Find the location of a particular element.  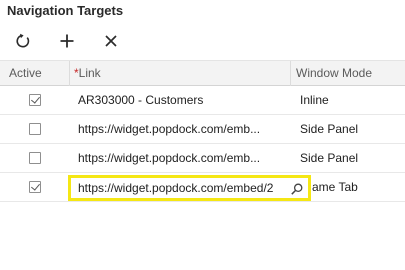

refresh-button is located at coordinates (23, 41).